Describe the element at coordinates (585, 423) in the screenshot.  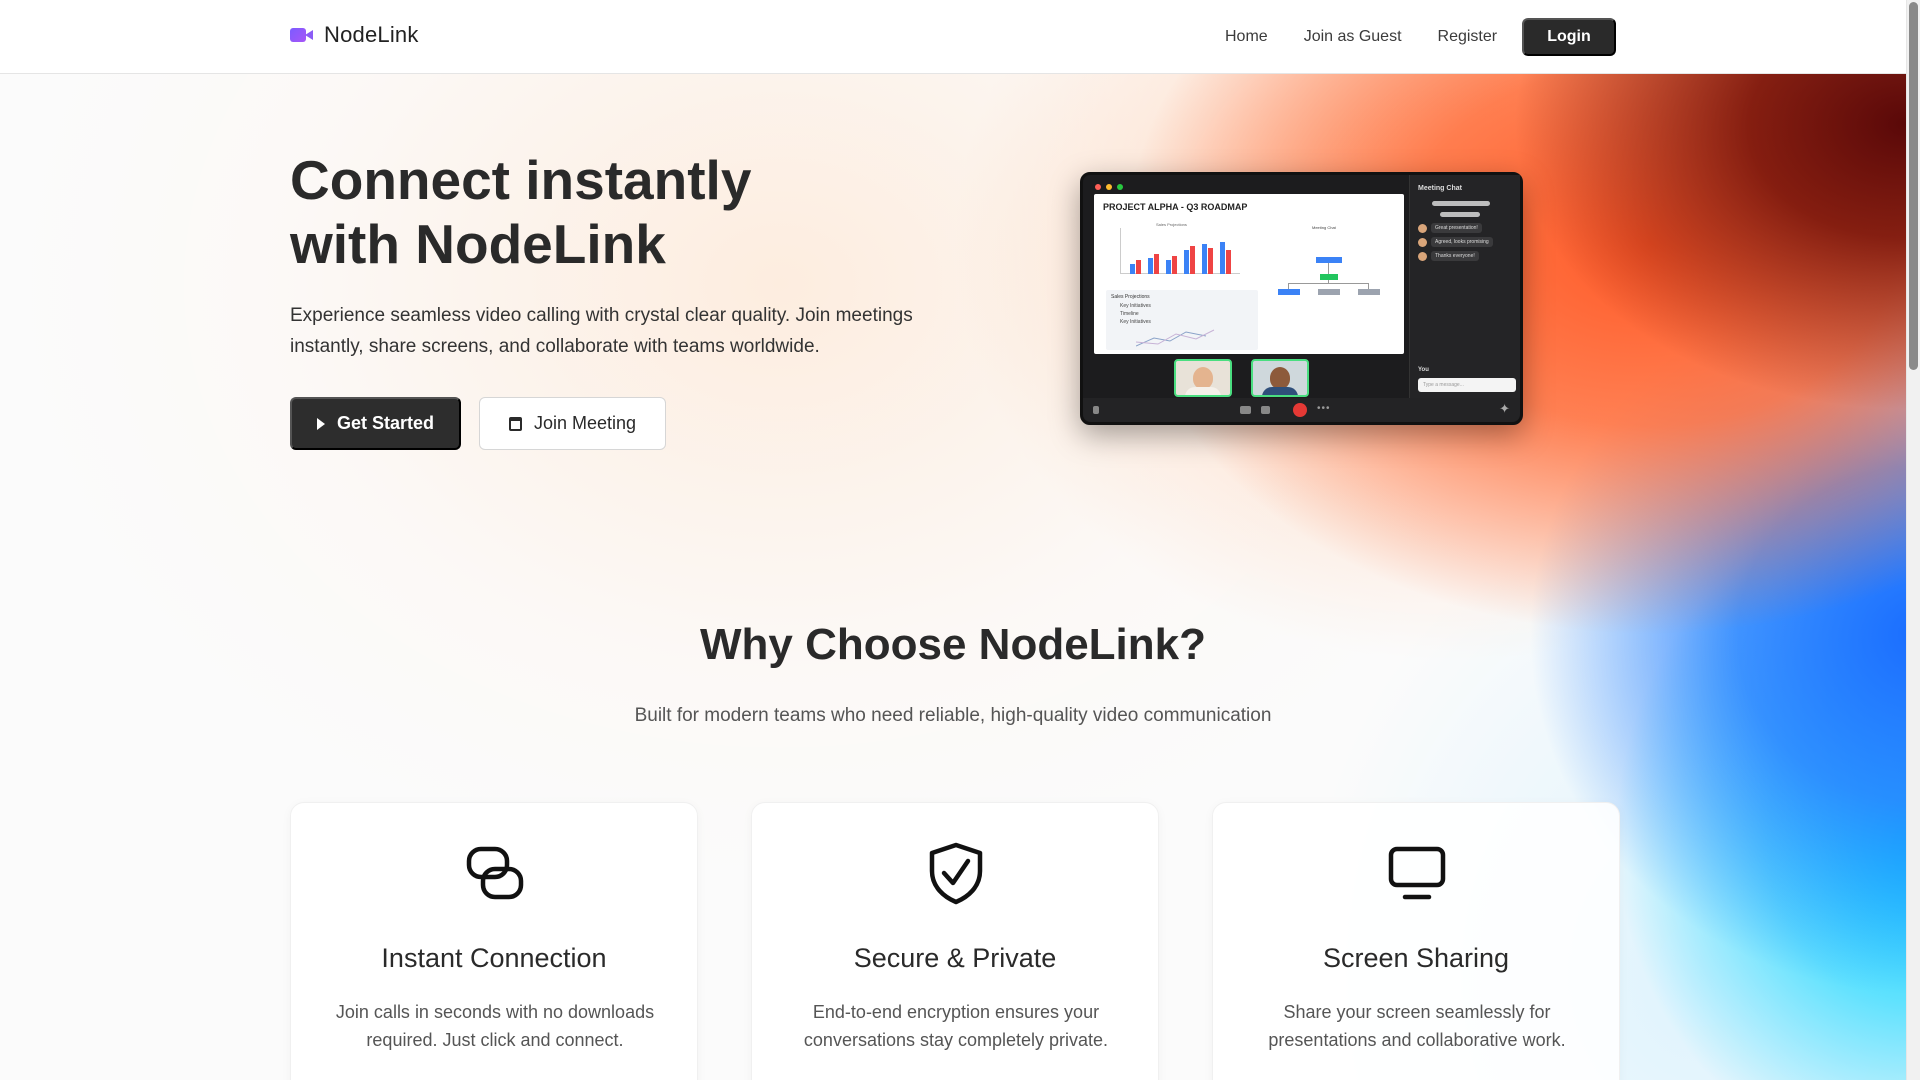
I see `join-meeting-label: Join Meeting` at that location.